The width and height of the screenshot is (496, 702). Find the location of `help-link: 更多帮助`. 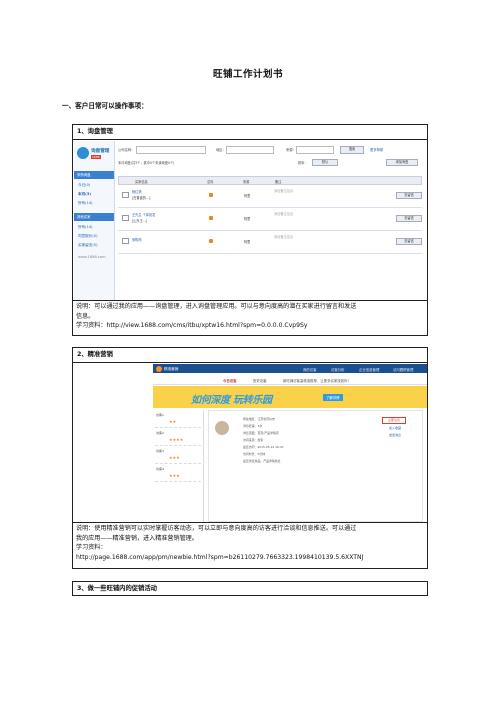

help-link: 更多帮助 is located at coordinates (376, 149).